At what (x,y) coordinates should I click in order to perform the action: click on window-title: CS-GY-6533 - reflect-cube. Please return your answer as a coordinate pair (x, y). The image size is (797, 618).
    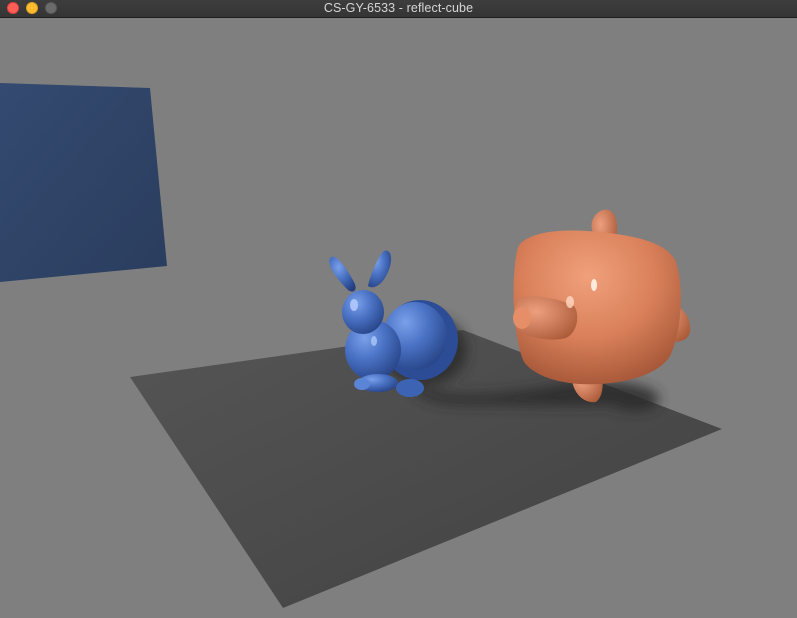
    Looking at the image, I should click on (398, 8).